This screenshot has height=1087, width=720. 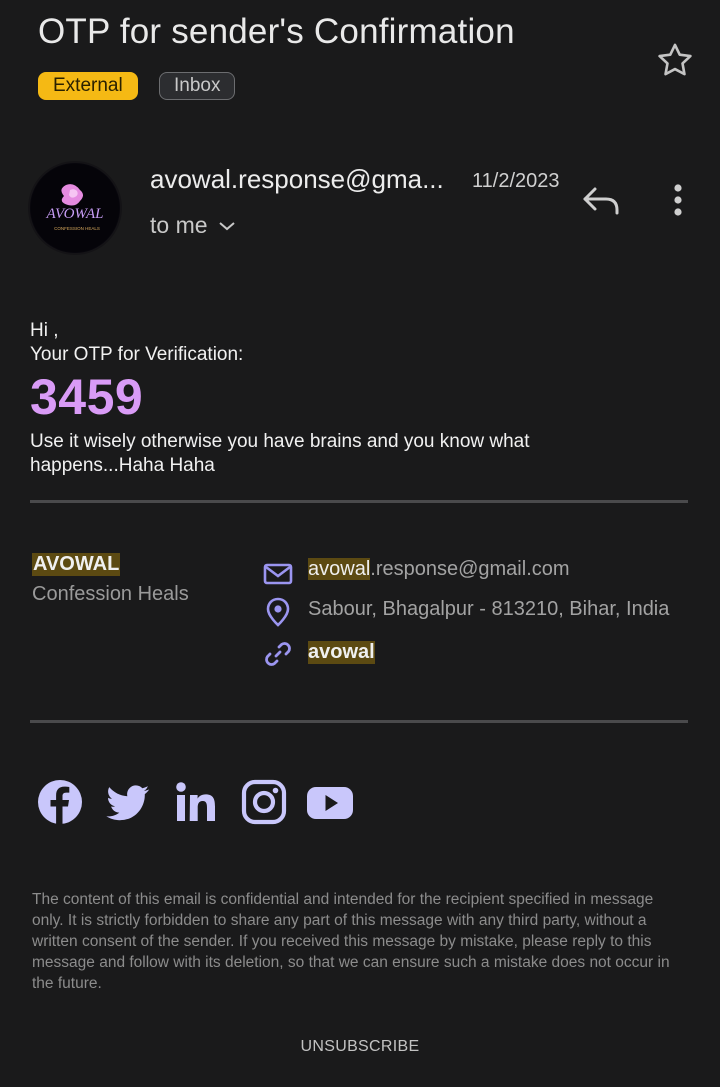 I want to click on signature-brand: AVOWAL, so click(x=76, y=564).